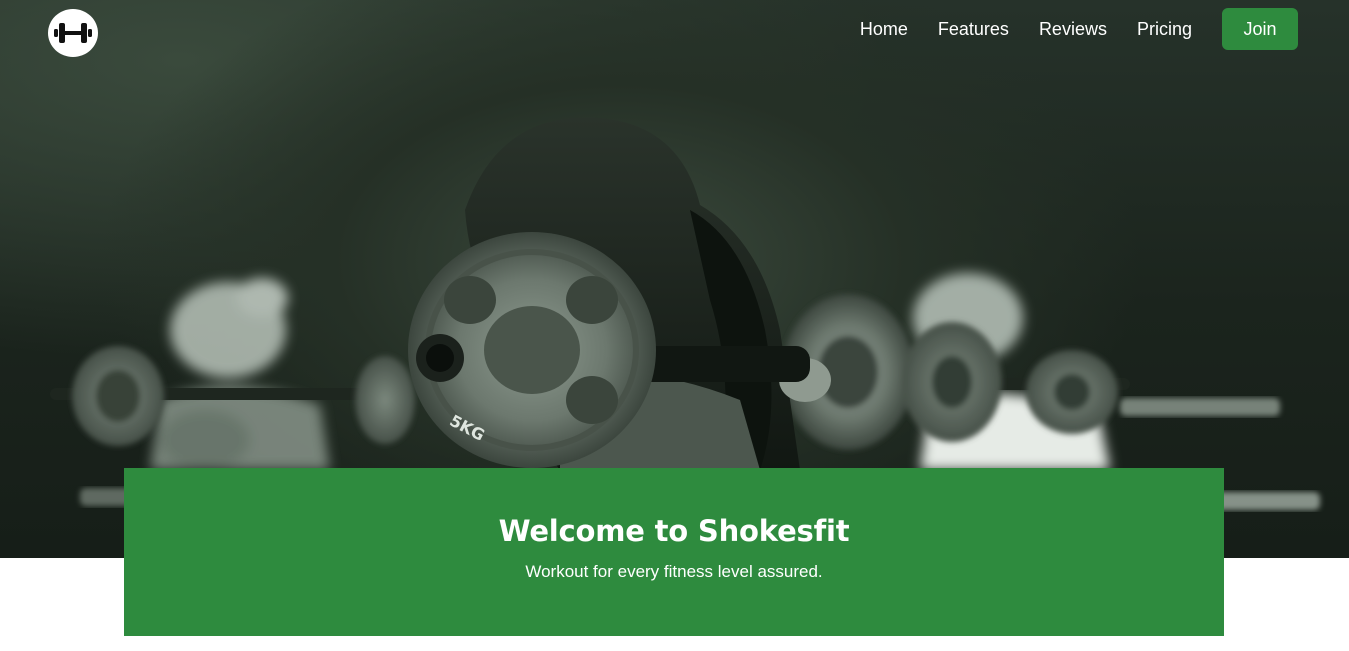  What do you see at coordinates (1073, 29) in the screenshot?
I see `nav-link-reviews: Reviews` at bounding box center [1073, 29].